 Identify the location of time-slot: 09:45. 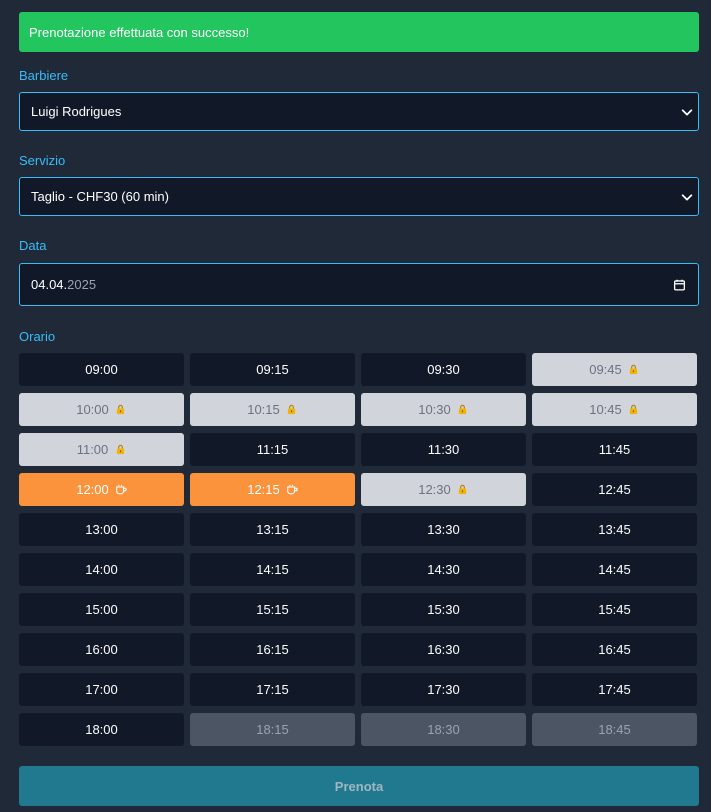
(614, 369).